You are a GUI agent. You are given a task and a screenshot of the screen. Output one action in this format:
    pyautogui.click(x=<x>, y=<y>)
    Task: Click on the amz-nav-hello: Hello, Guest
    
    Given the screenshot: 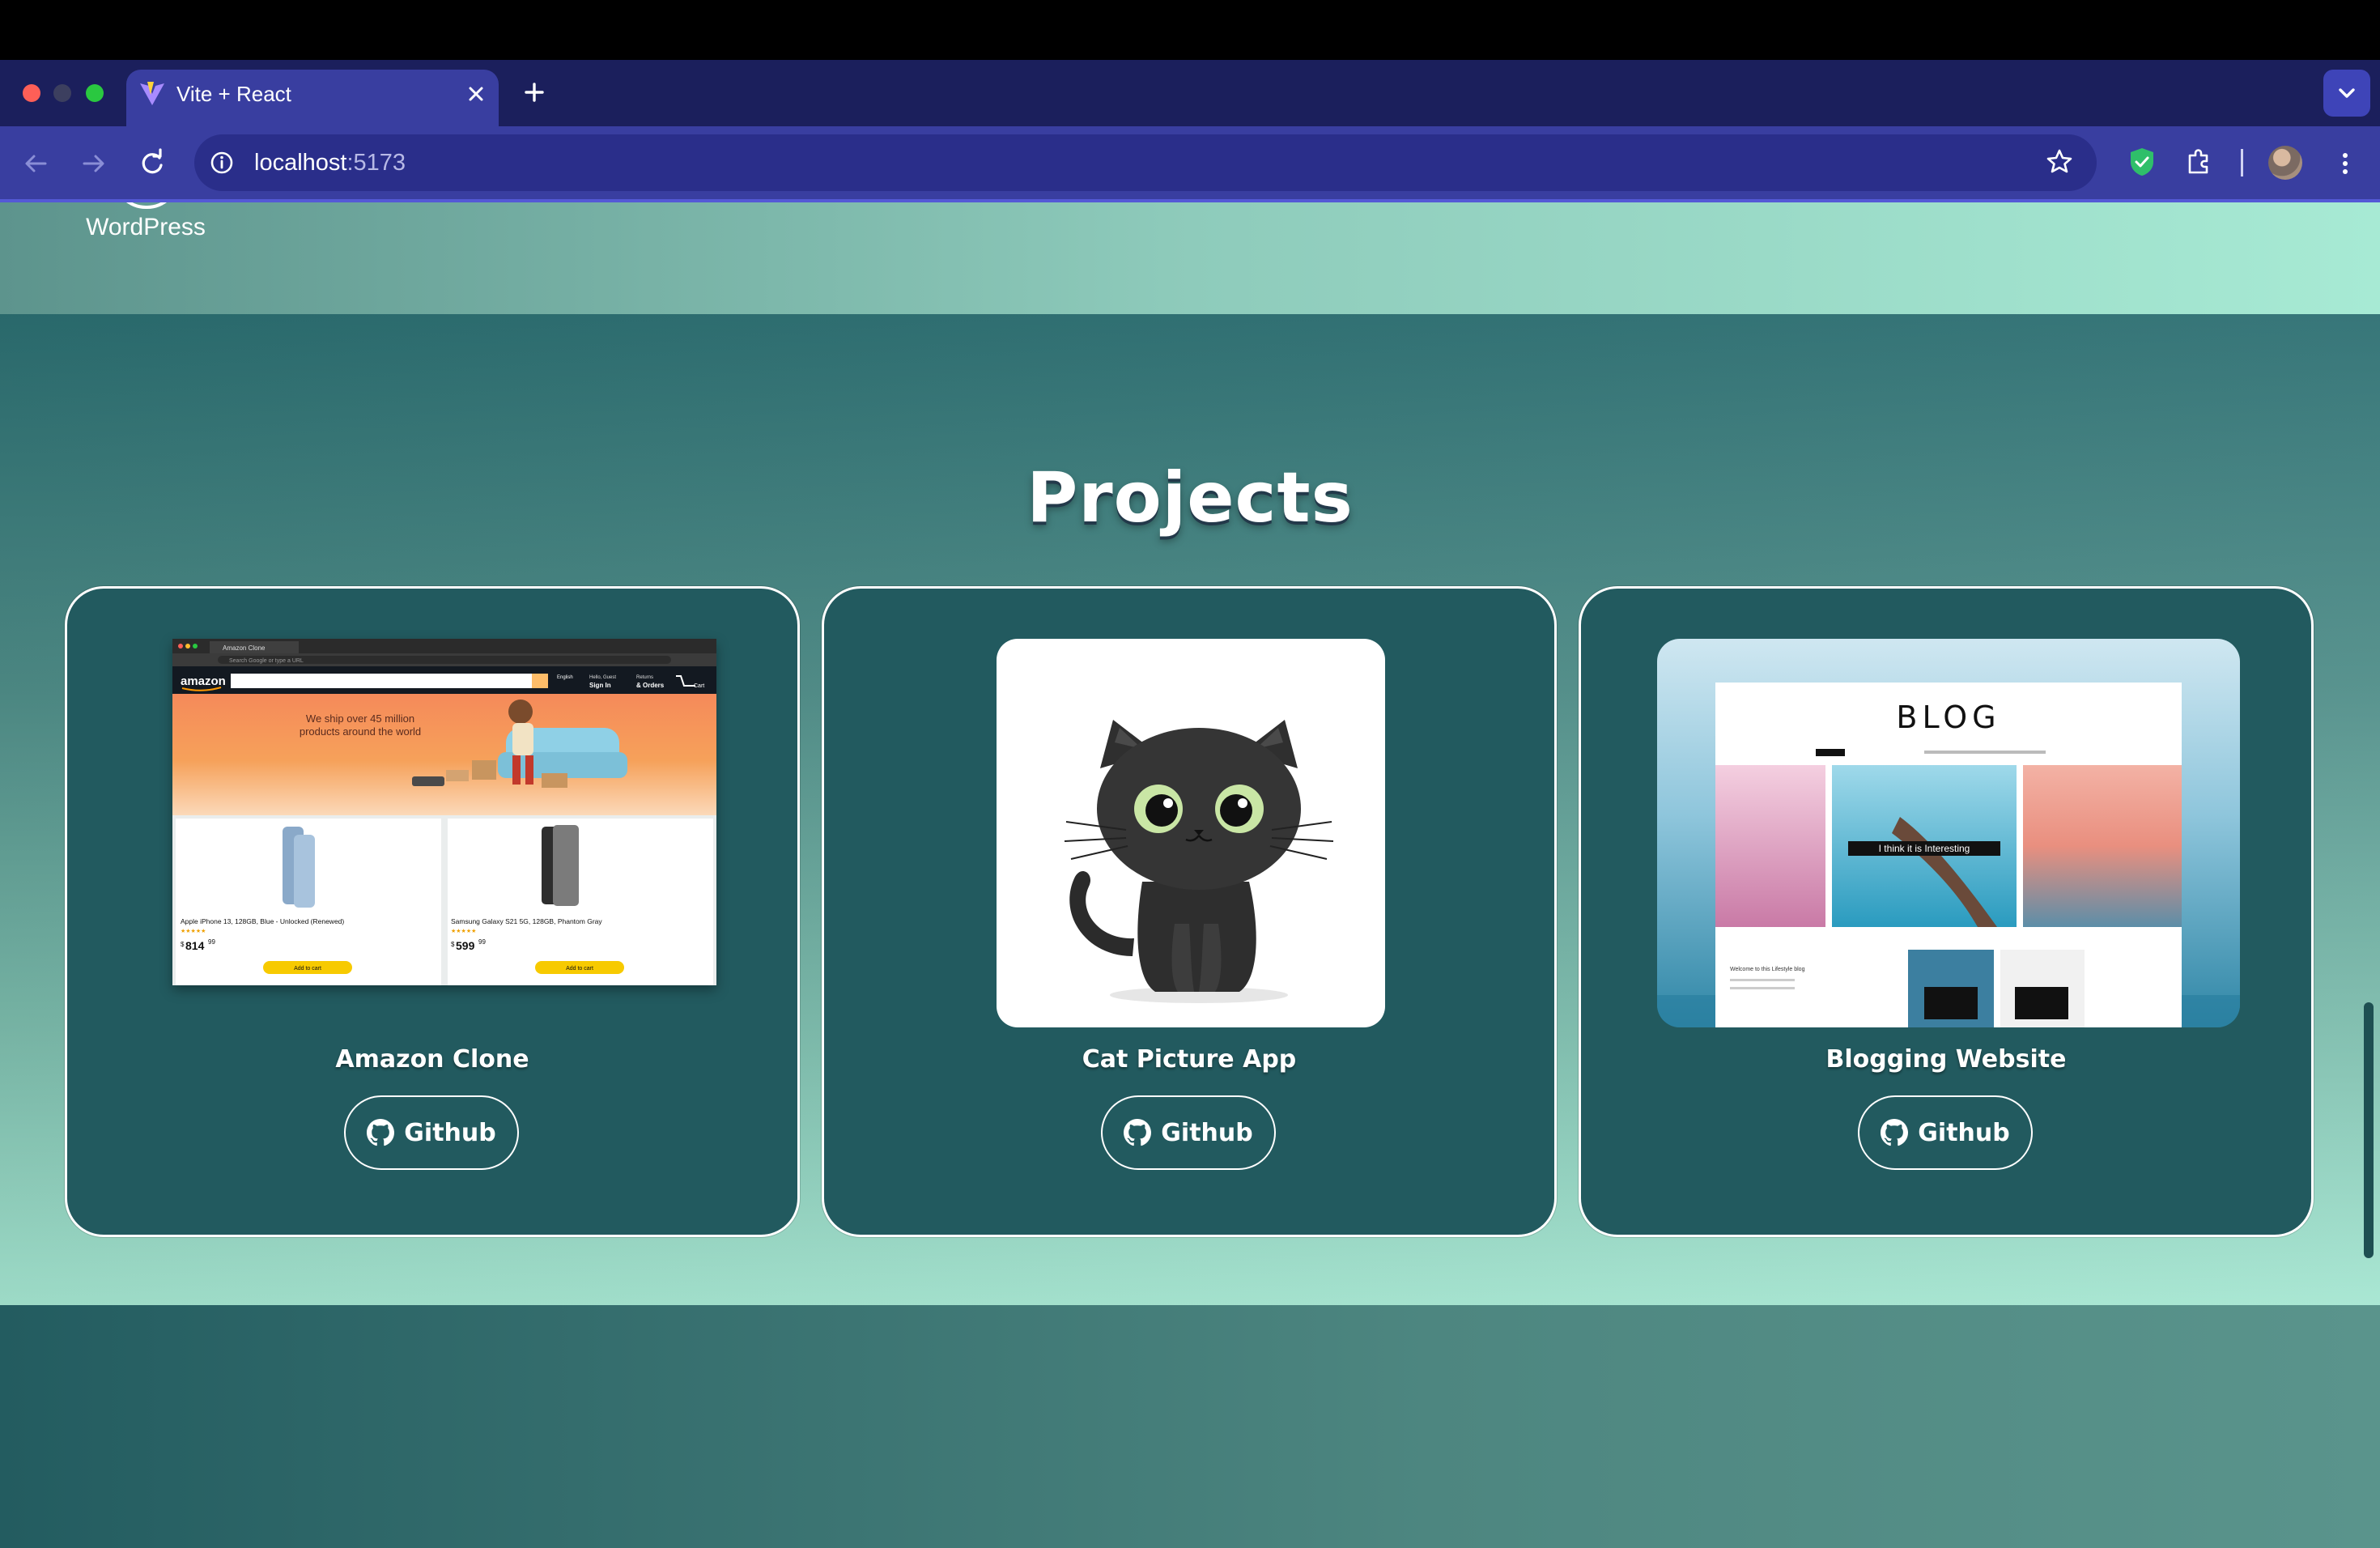 What is the action you would take?
    pyautogui.click(x=602, y=678)
    